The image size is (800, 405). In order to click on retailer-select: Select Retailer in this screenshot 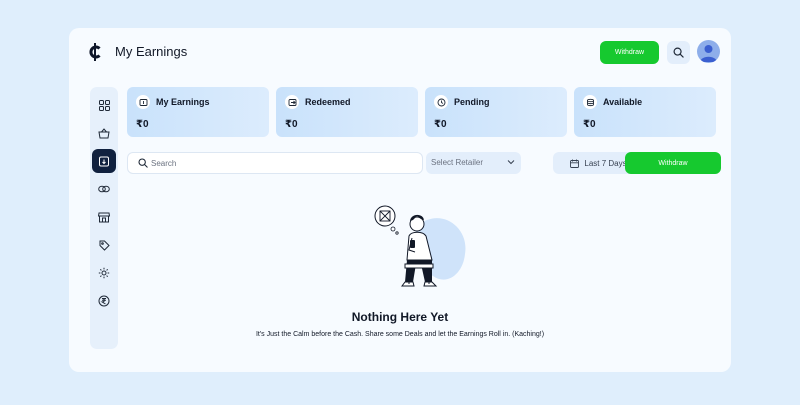, I will do `click(473, 163)`.